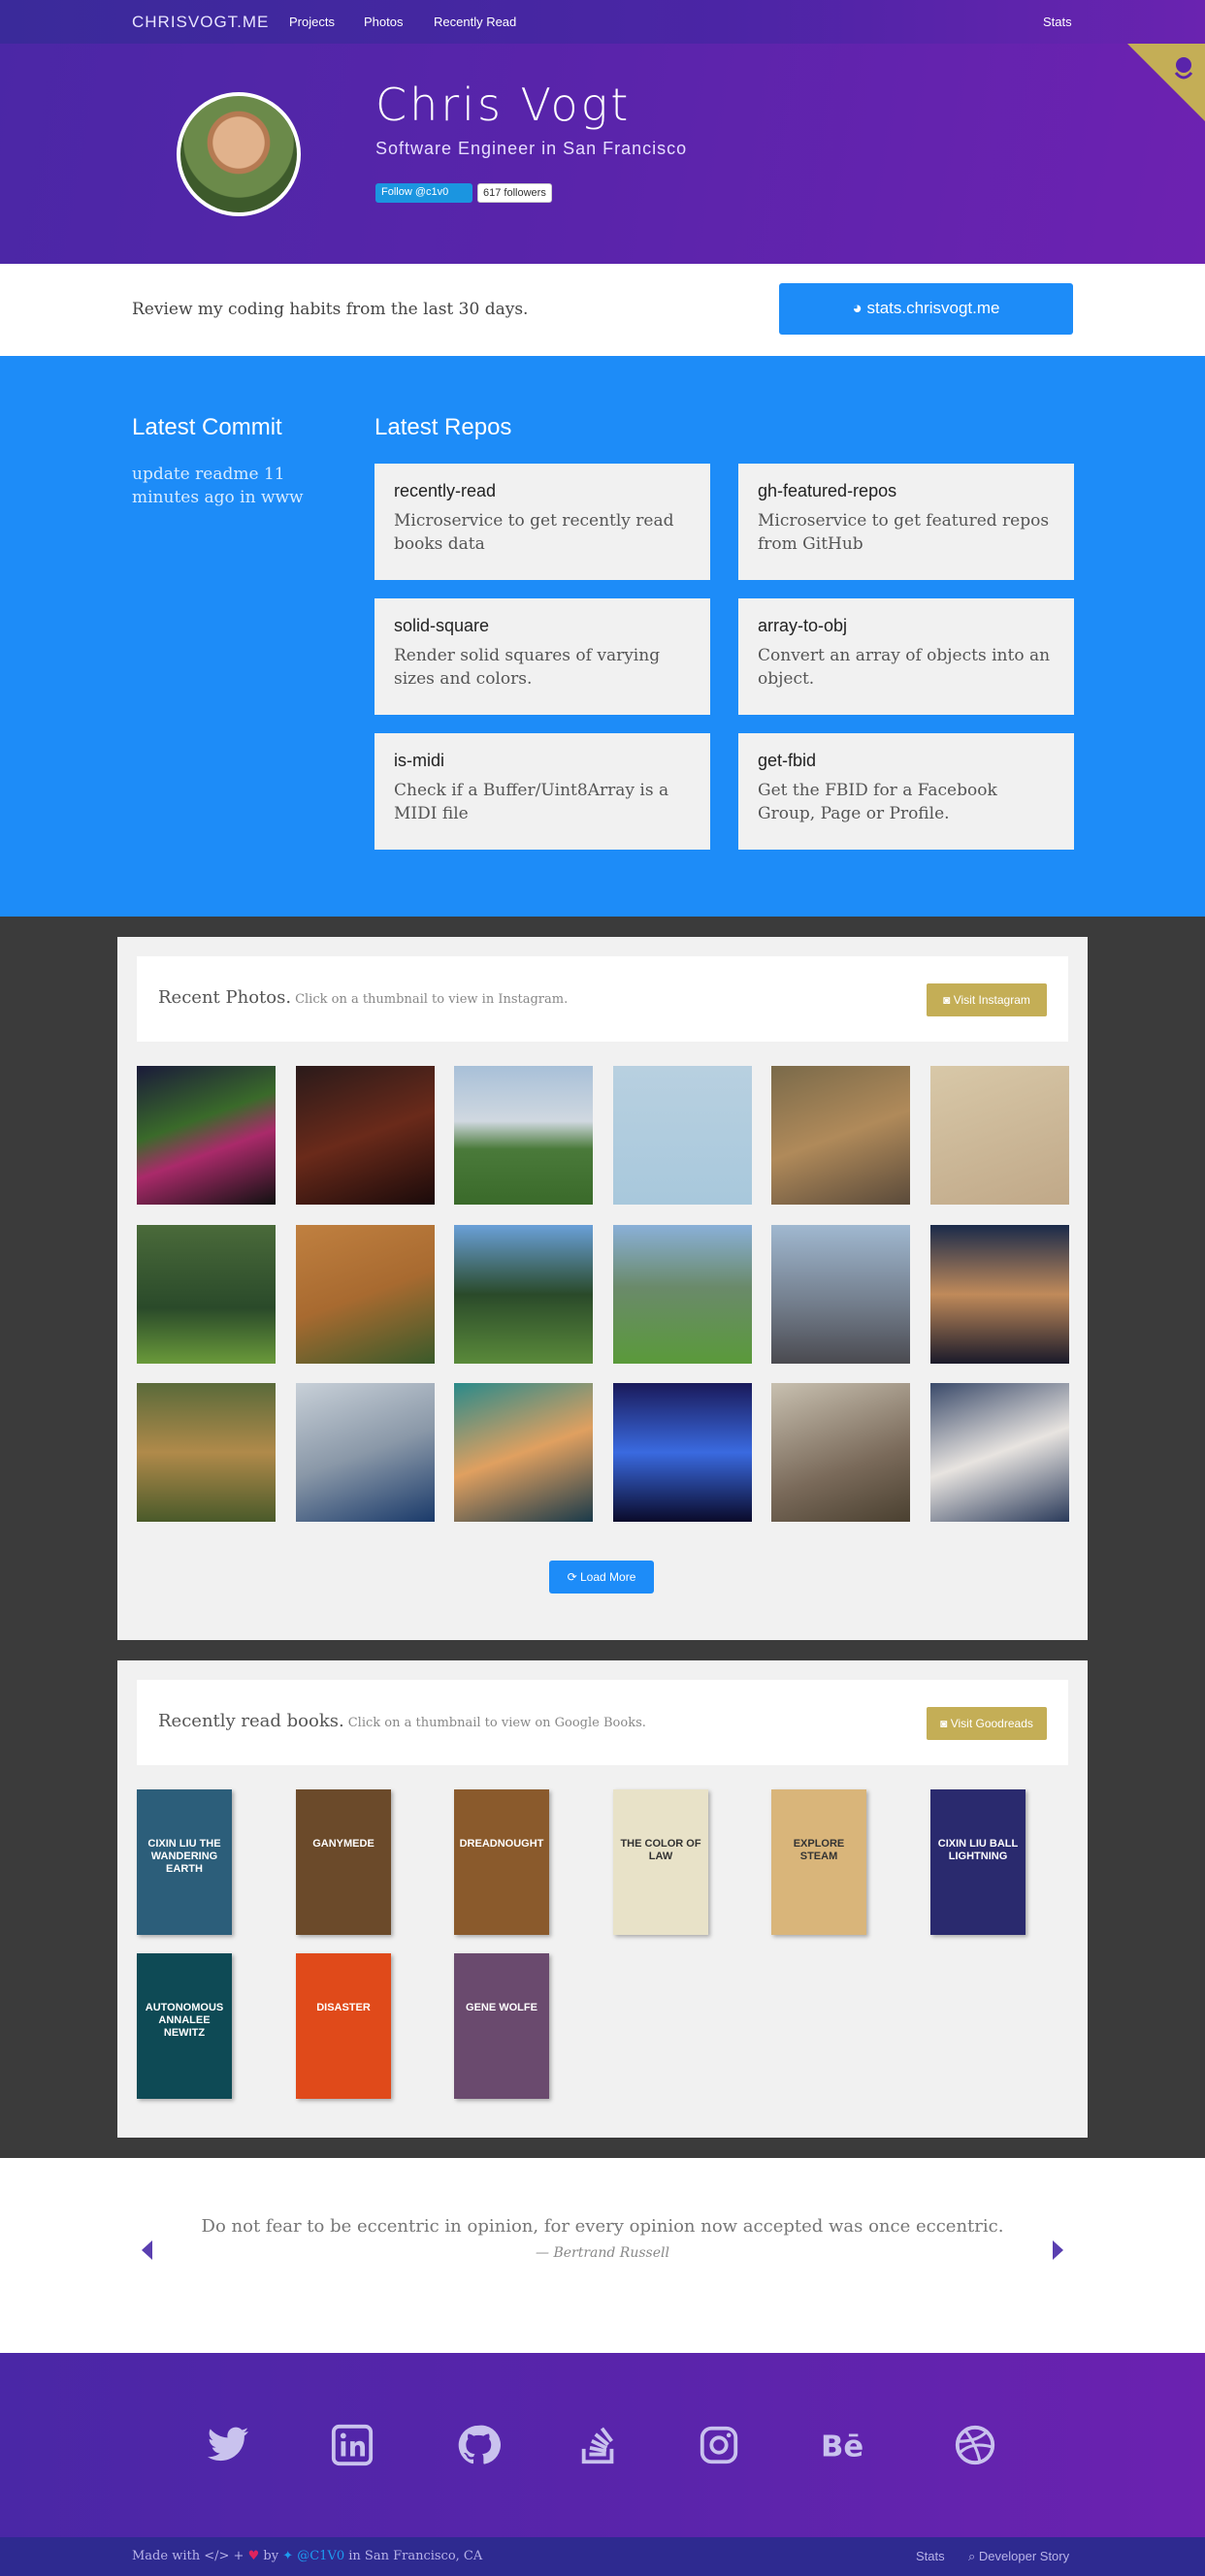 This screenshot has height=2576, width=1205. What do you see at coordinates (184, 1856) in the screenshot?
I see `book-title: CIXIN LIU THE WANDERING EARTH` at bounding box center [184, 1856].